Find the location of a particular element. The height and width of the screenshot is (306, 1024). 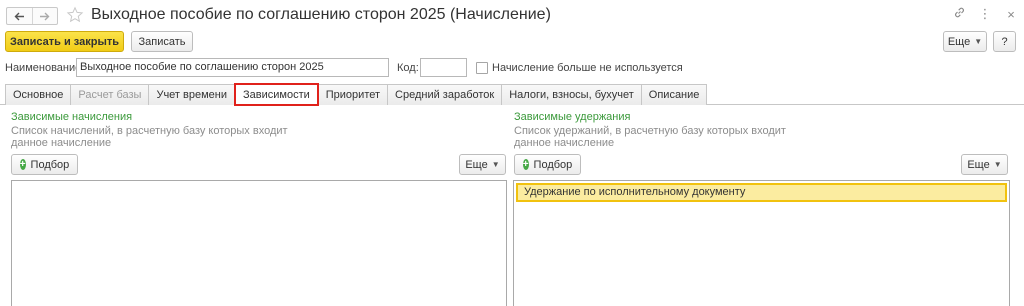

dependent-deductions-title: Зависимые удержания is located at coordinates (572, 117).